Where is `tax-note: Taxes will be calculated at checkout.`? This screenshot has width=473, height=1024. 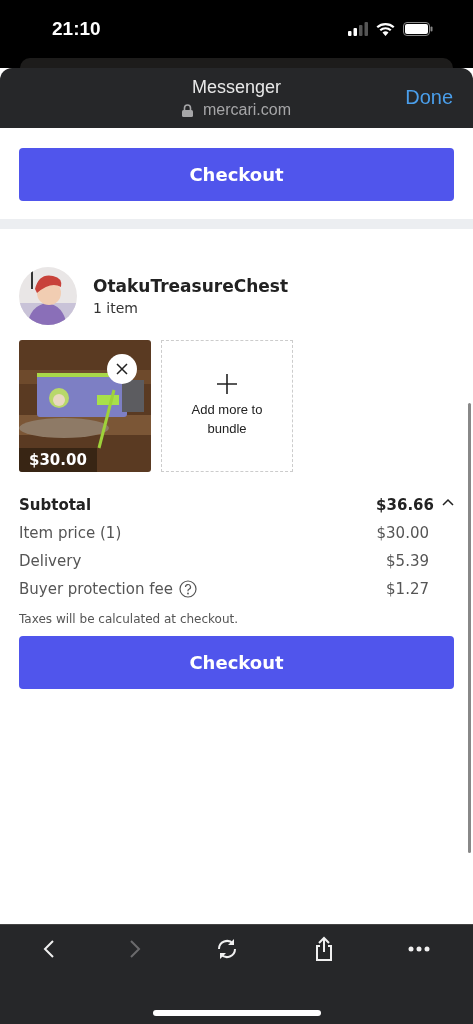 tax-note: Taxes will be calculated at checkout. is located at coordinates (129, 619).